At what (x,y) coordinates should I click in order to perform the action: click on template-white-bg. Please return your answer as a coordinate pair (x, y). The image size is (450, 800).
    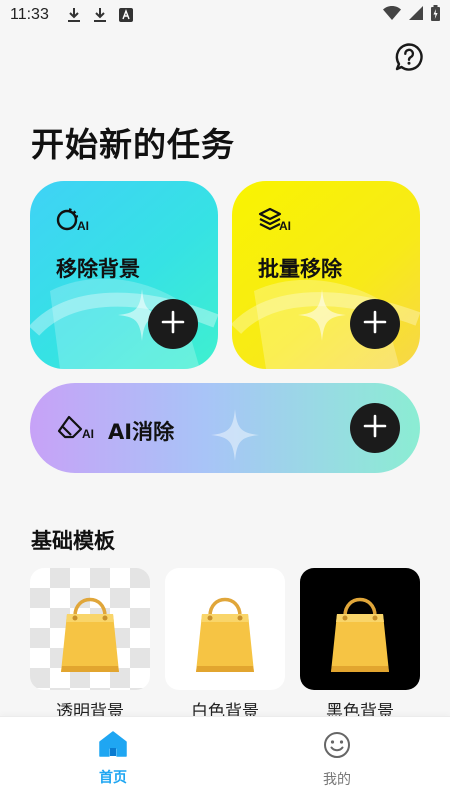
    Looking at the image, I should click on (225, 629).